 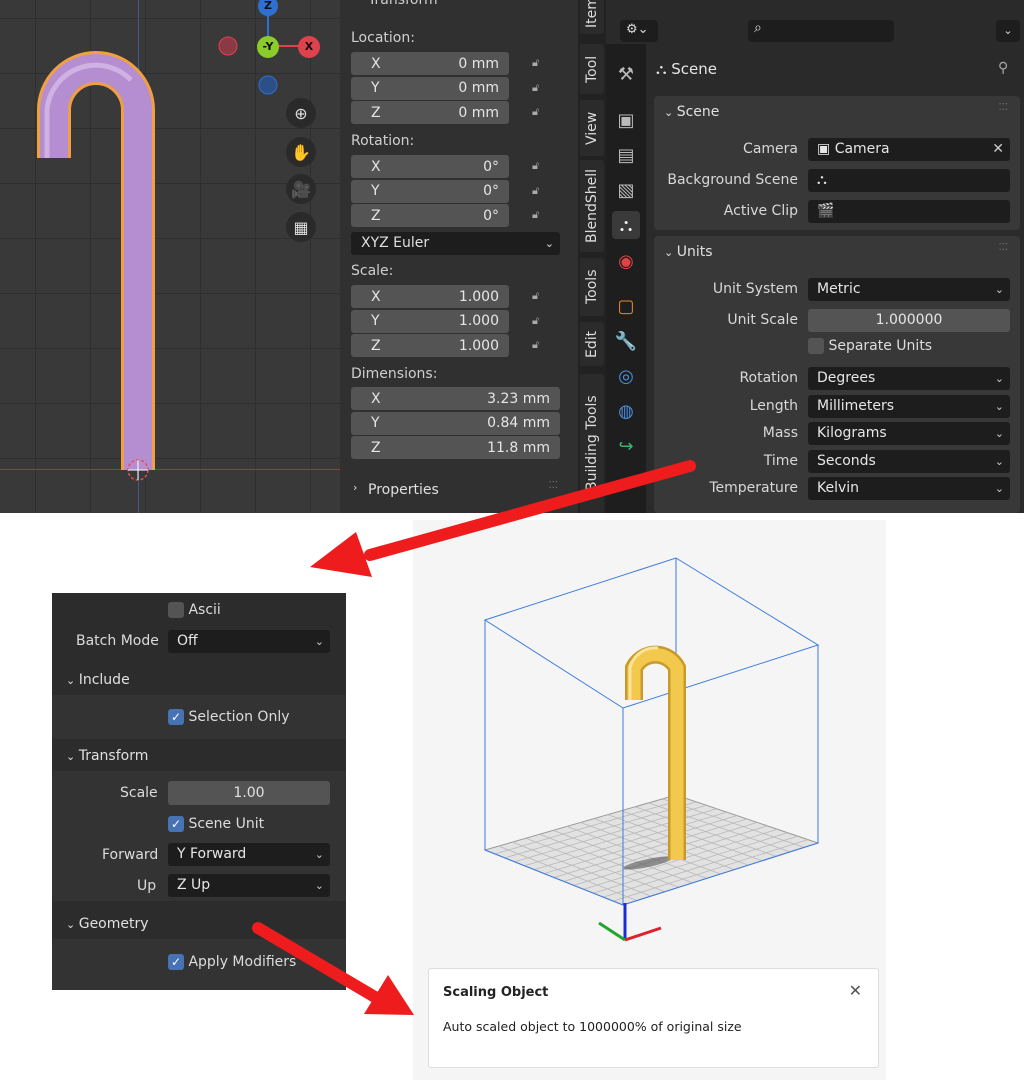 I want to click on red-arrow-lower, so click(x=333, y=968).